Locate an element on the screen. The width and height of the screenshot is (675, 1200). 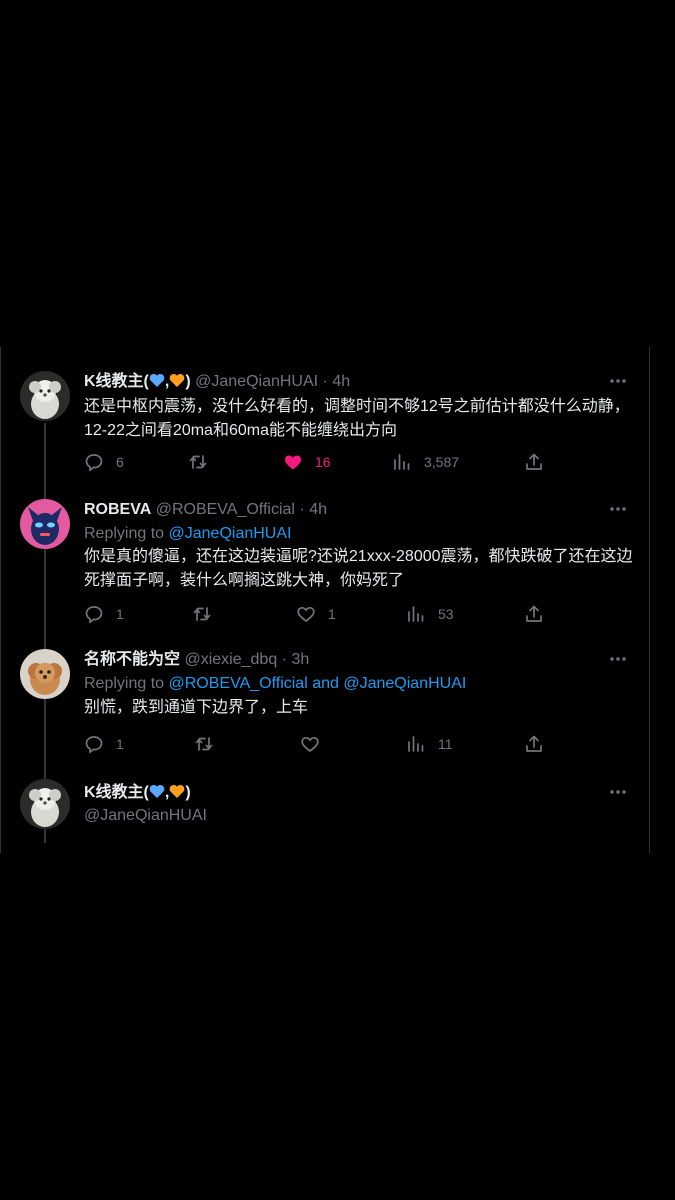
like-button: 16 is located at coordinates (307, 462).